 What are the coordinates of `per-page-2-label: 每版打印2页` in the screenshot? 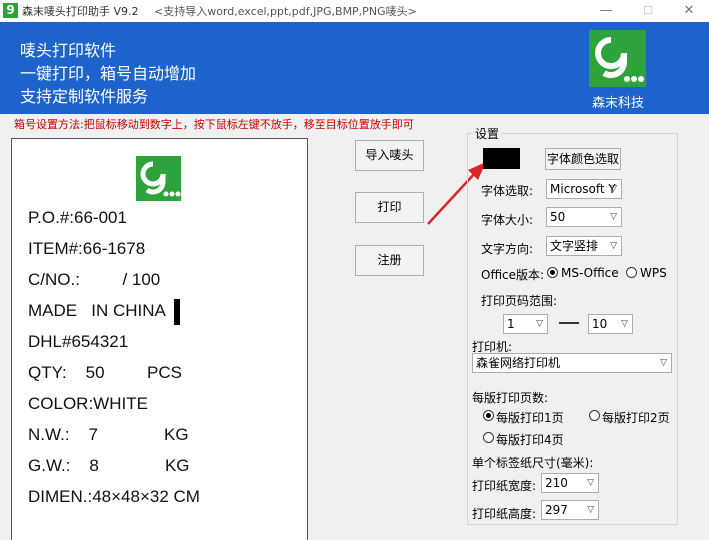 It's located at (636, 417).